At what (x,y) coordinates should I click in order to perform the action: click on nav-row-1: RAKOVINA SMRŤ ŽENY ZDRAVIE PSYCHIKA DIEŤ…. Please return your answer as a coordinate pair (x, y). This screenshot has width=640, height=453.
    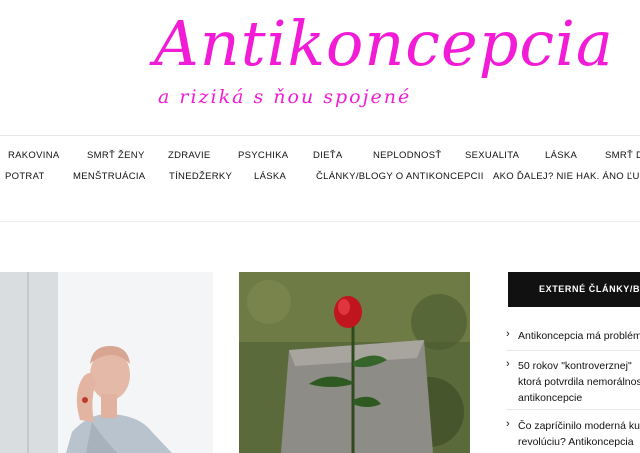
    Looking at the image, I should click on (320, 156).